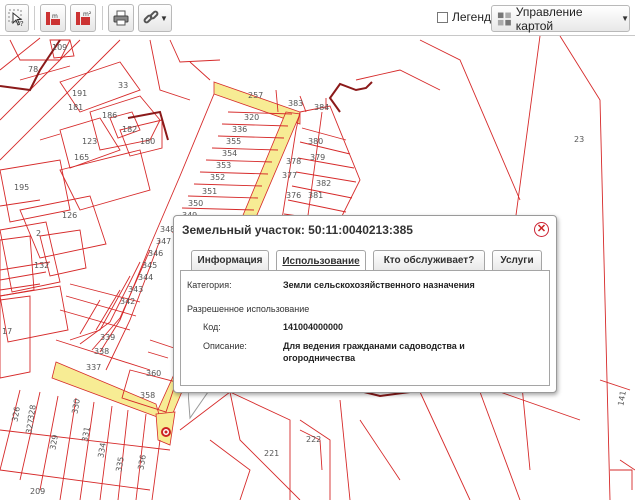 This screenshot has height=500, width=635. Describe the element at coordinates (30, 426) in the screenshot. I see `parcel-label: 327` at that location.